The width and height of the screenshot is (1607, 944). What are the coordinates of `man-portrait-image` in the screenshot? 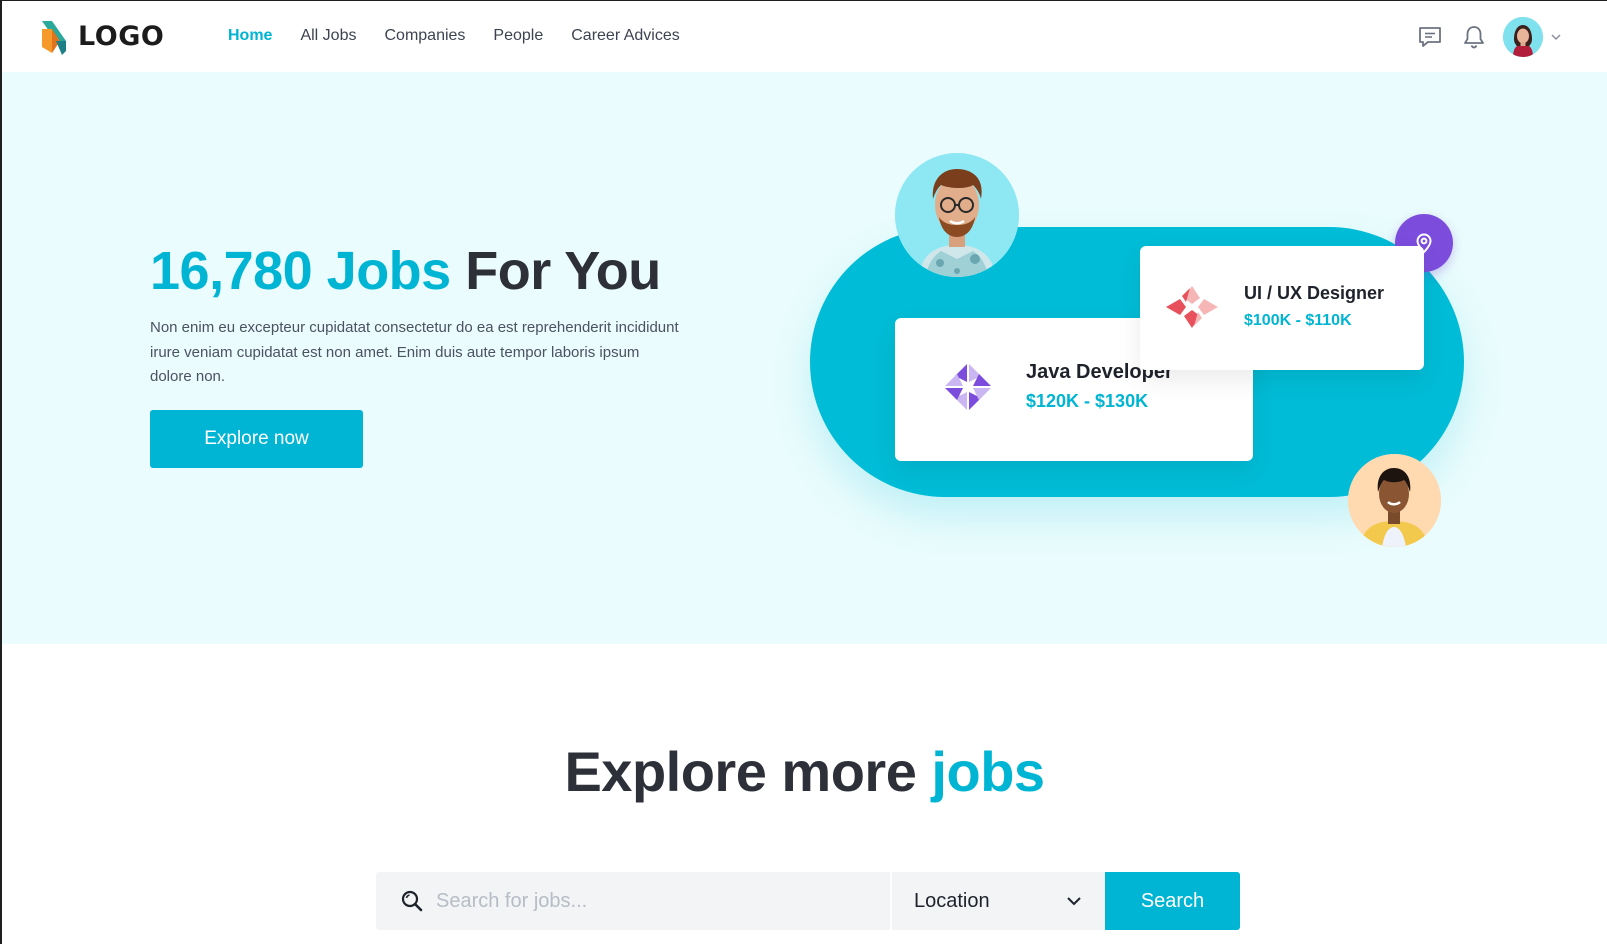 It's located at (957, 215).